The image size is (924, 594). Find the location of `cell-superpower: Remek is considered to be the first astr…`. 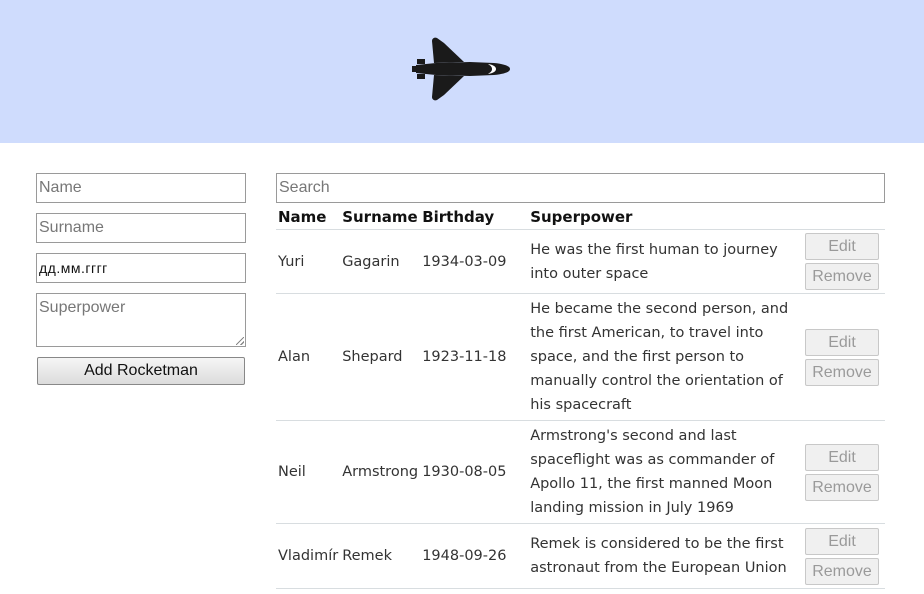

cell-superpower: Remek is considered to be the first astr… is located at coordinates (666, 556).